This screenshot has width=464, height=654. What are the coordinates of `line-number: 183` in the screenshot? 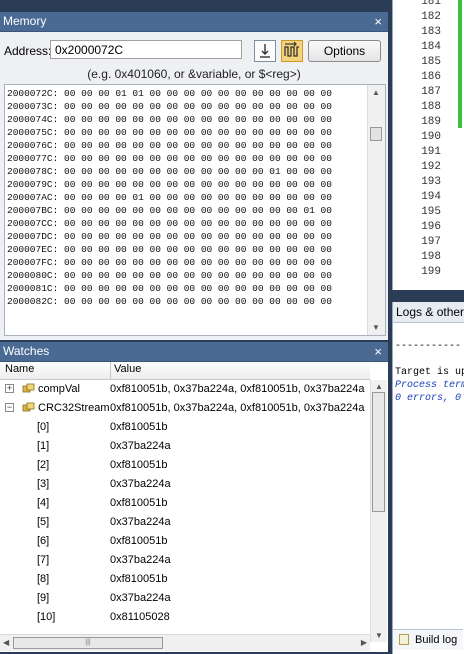 It's located at (431, 32).